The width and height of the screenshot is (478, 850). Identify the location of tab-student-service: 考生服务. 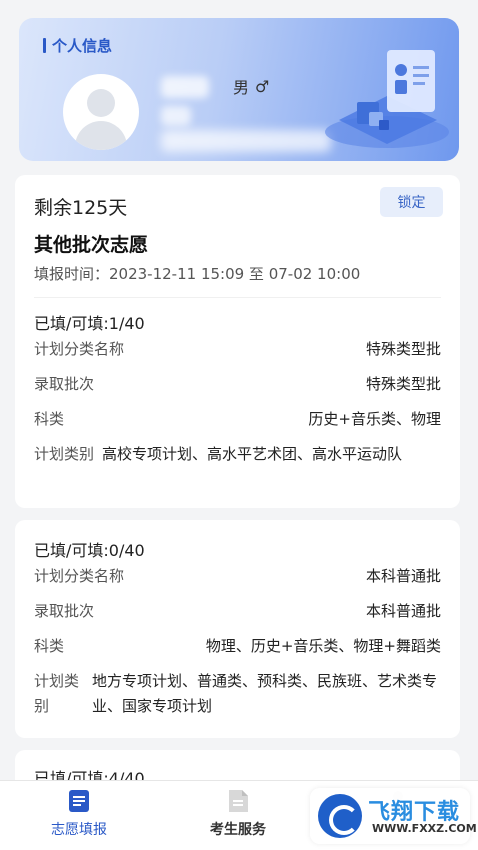
(238, 814).